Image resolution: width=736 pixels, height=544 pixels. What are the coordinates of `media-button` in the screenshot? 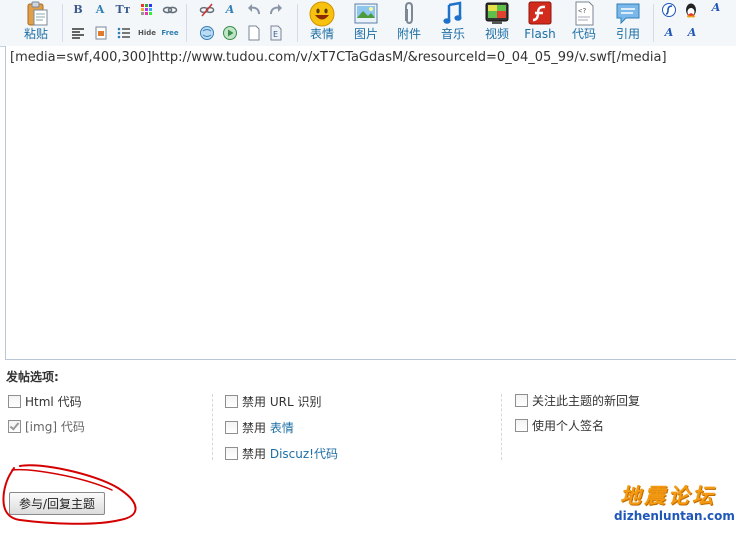 It's located at (230, 33).